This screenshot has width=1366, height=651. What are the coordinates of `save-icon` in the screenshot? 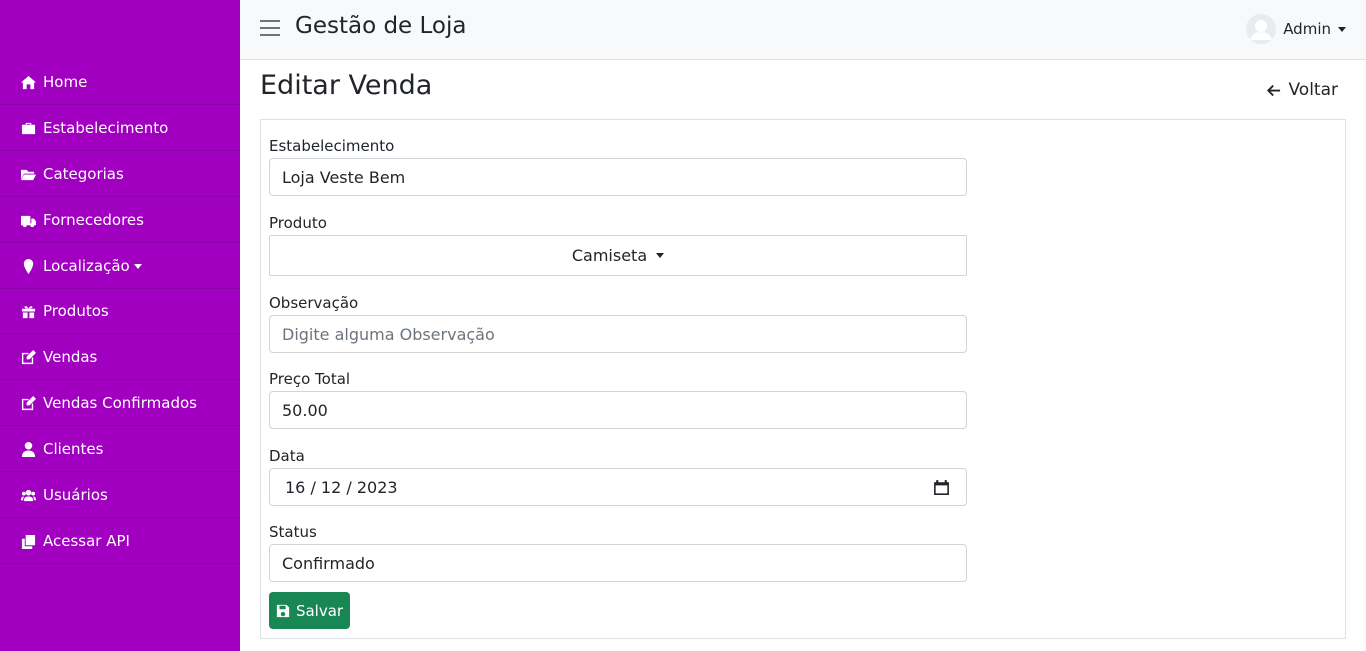 It's located at (283, 610).